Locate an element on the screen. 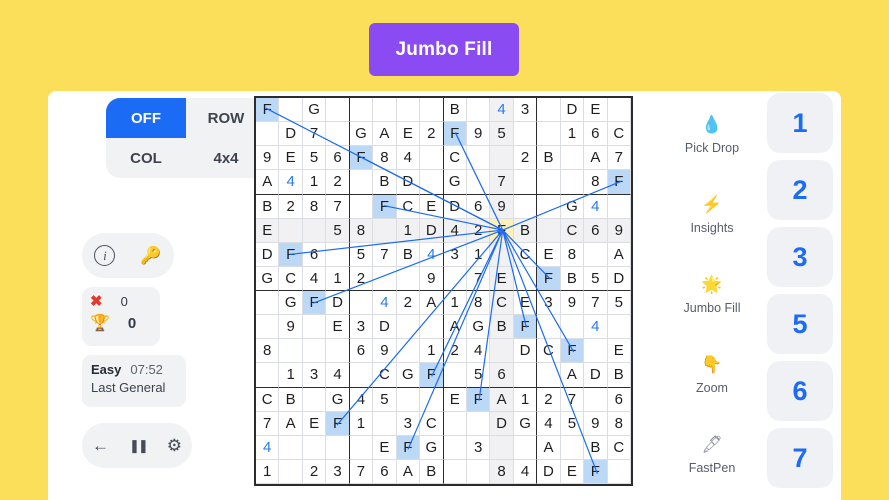  numpad-key-1: 1 is located at coordinates (800, 123).